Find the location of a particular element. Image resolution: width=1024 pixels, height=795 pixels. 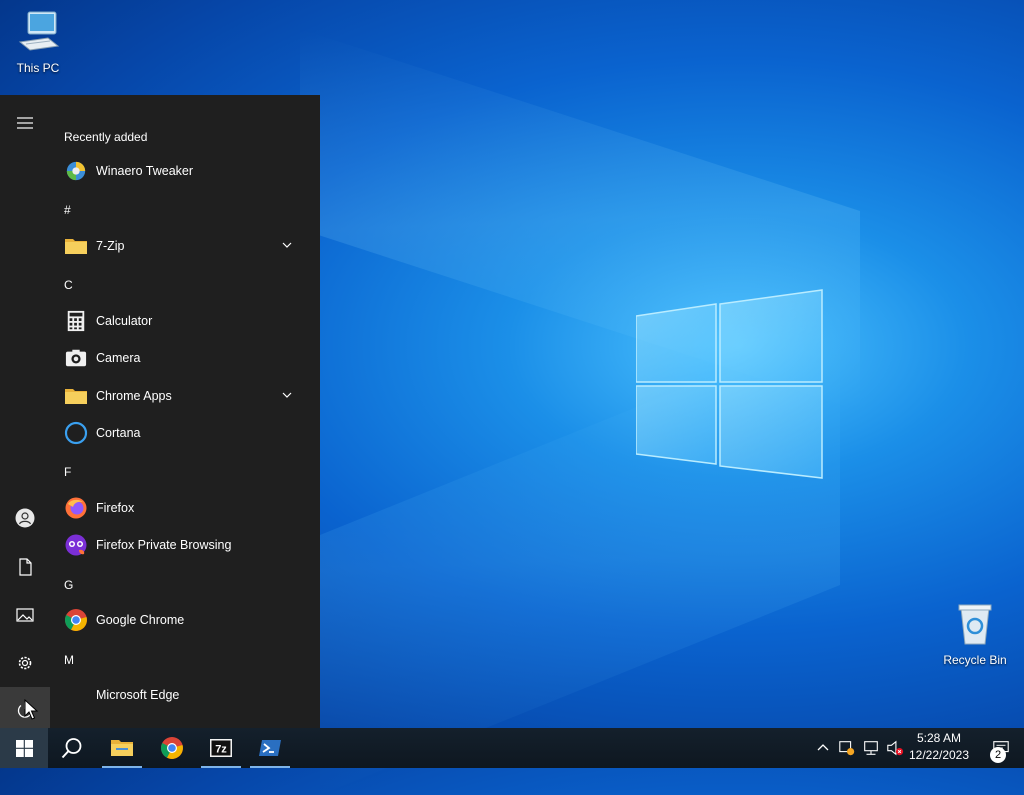

search-button is located at coordinates (72, 748).